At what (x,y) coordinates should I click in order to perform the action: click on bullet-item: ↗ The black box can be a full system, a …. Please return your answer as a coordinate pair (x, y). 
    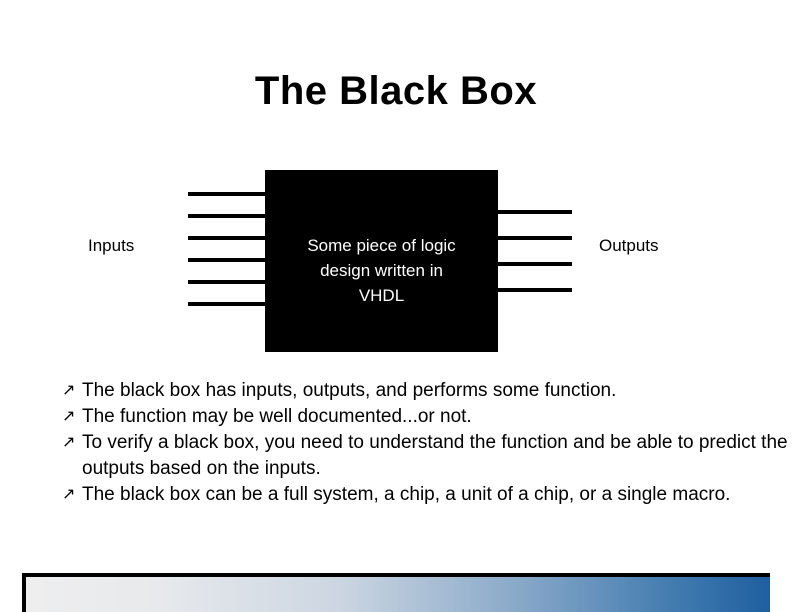
    Looking at the image, I should click on (427, 495).